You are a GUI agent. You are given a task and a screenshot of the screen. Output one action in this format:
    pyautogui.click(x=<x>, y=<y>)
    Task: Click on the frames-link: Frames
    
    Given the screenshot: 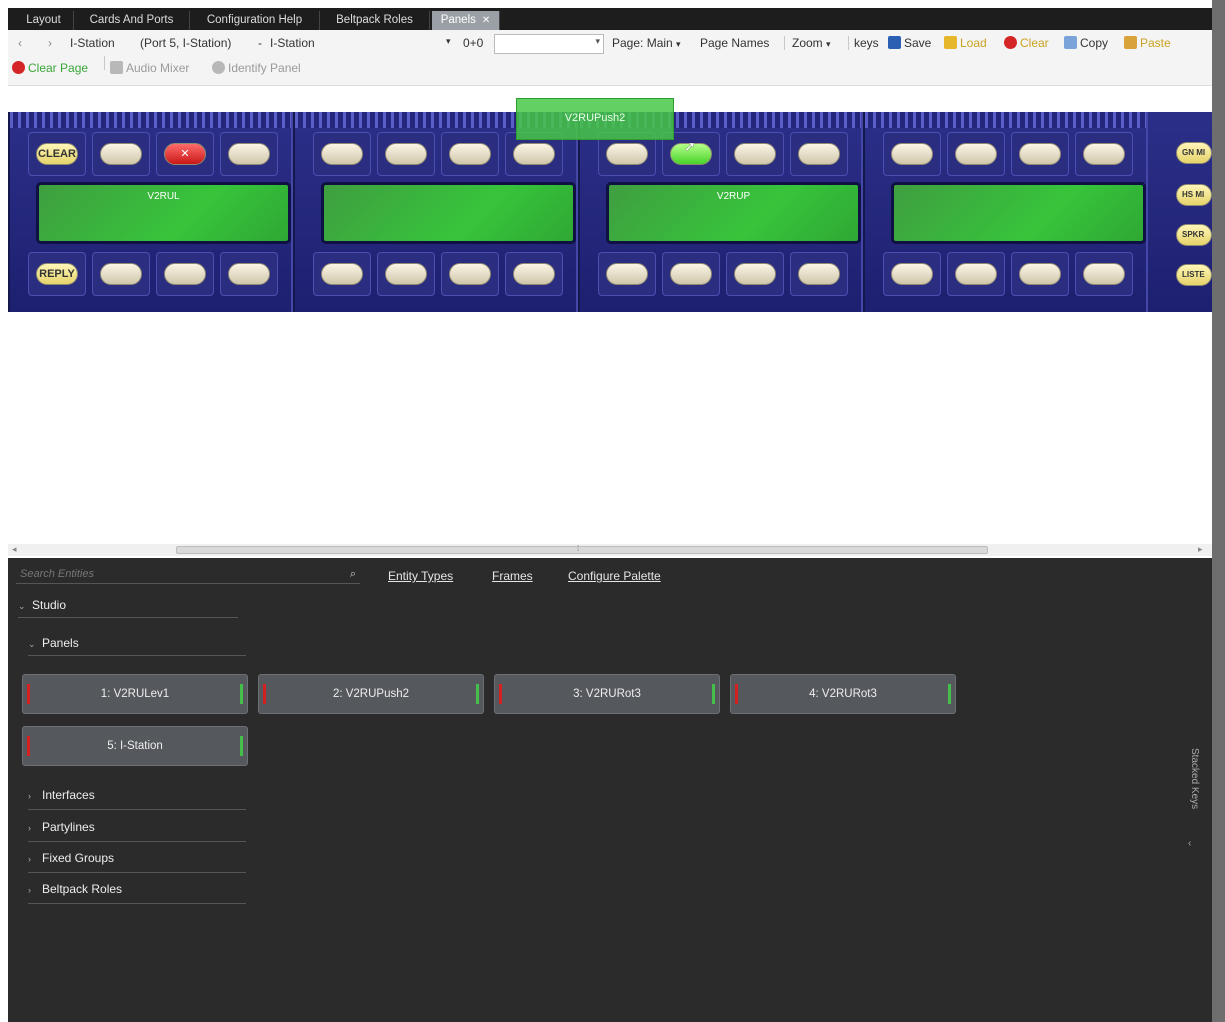 What is the action you would take?
    pyautogui.click(x=512, y=576)
    